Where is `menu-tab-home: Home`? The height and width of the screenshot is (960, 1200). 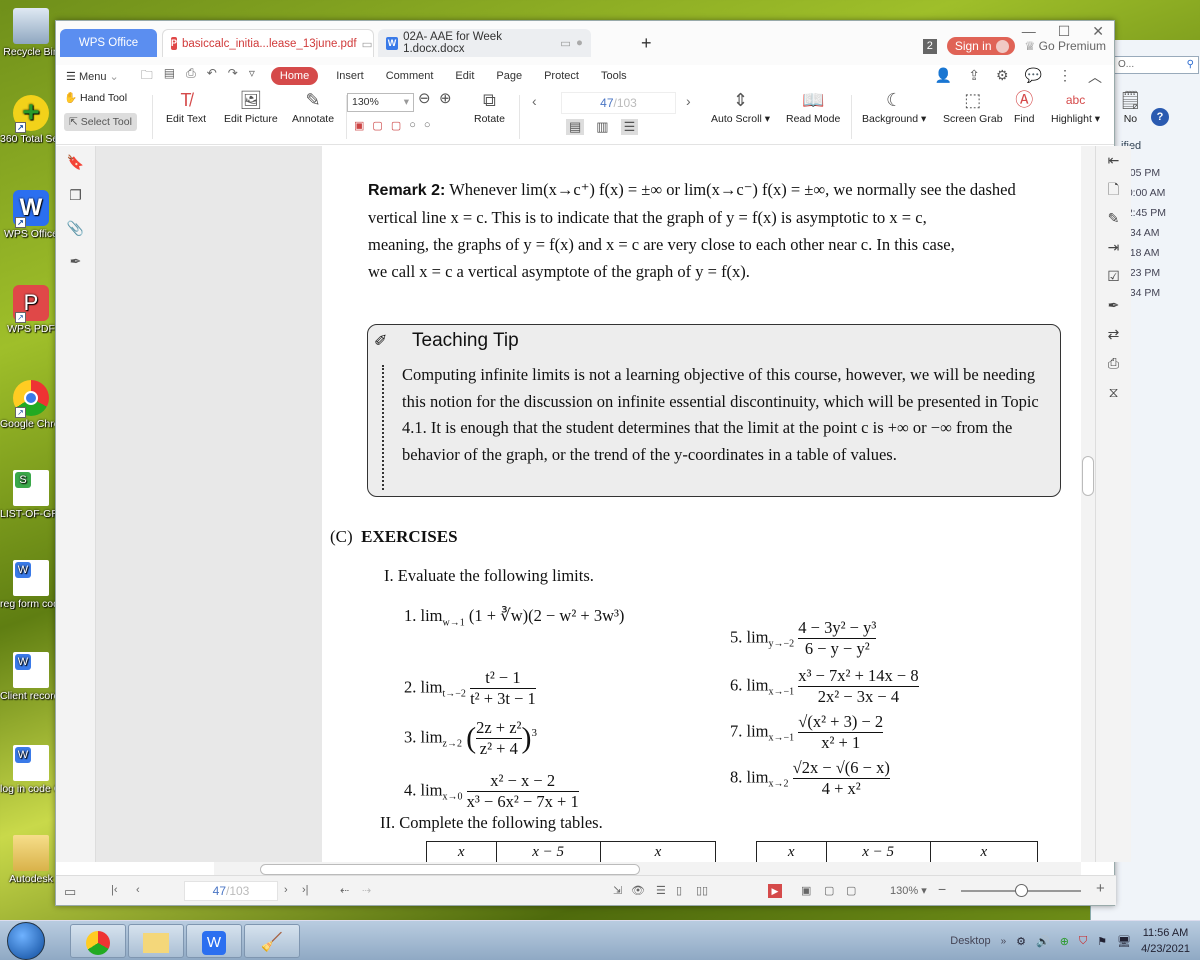
menu-tab-home: Home is located at coordinates (294, 76).